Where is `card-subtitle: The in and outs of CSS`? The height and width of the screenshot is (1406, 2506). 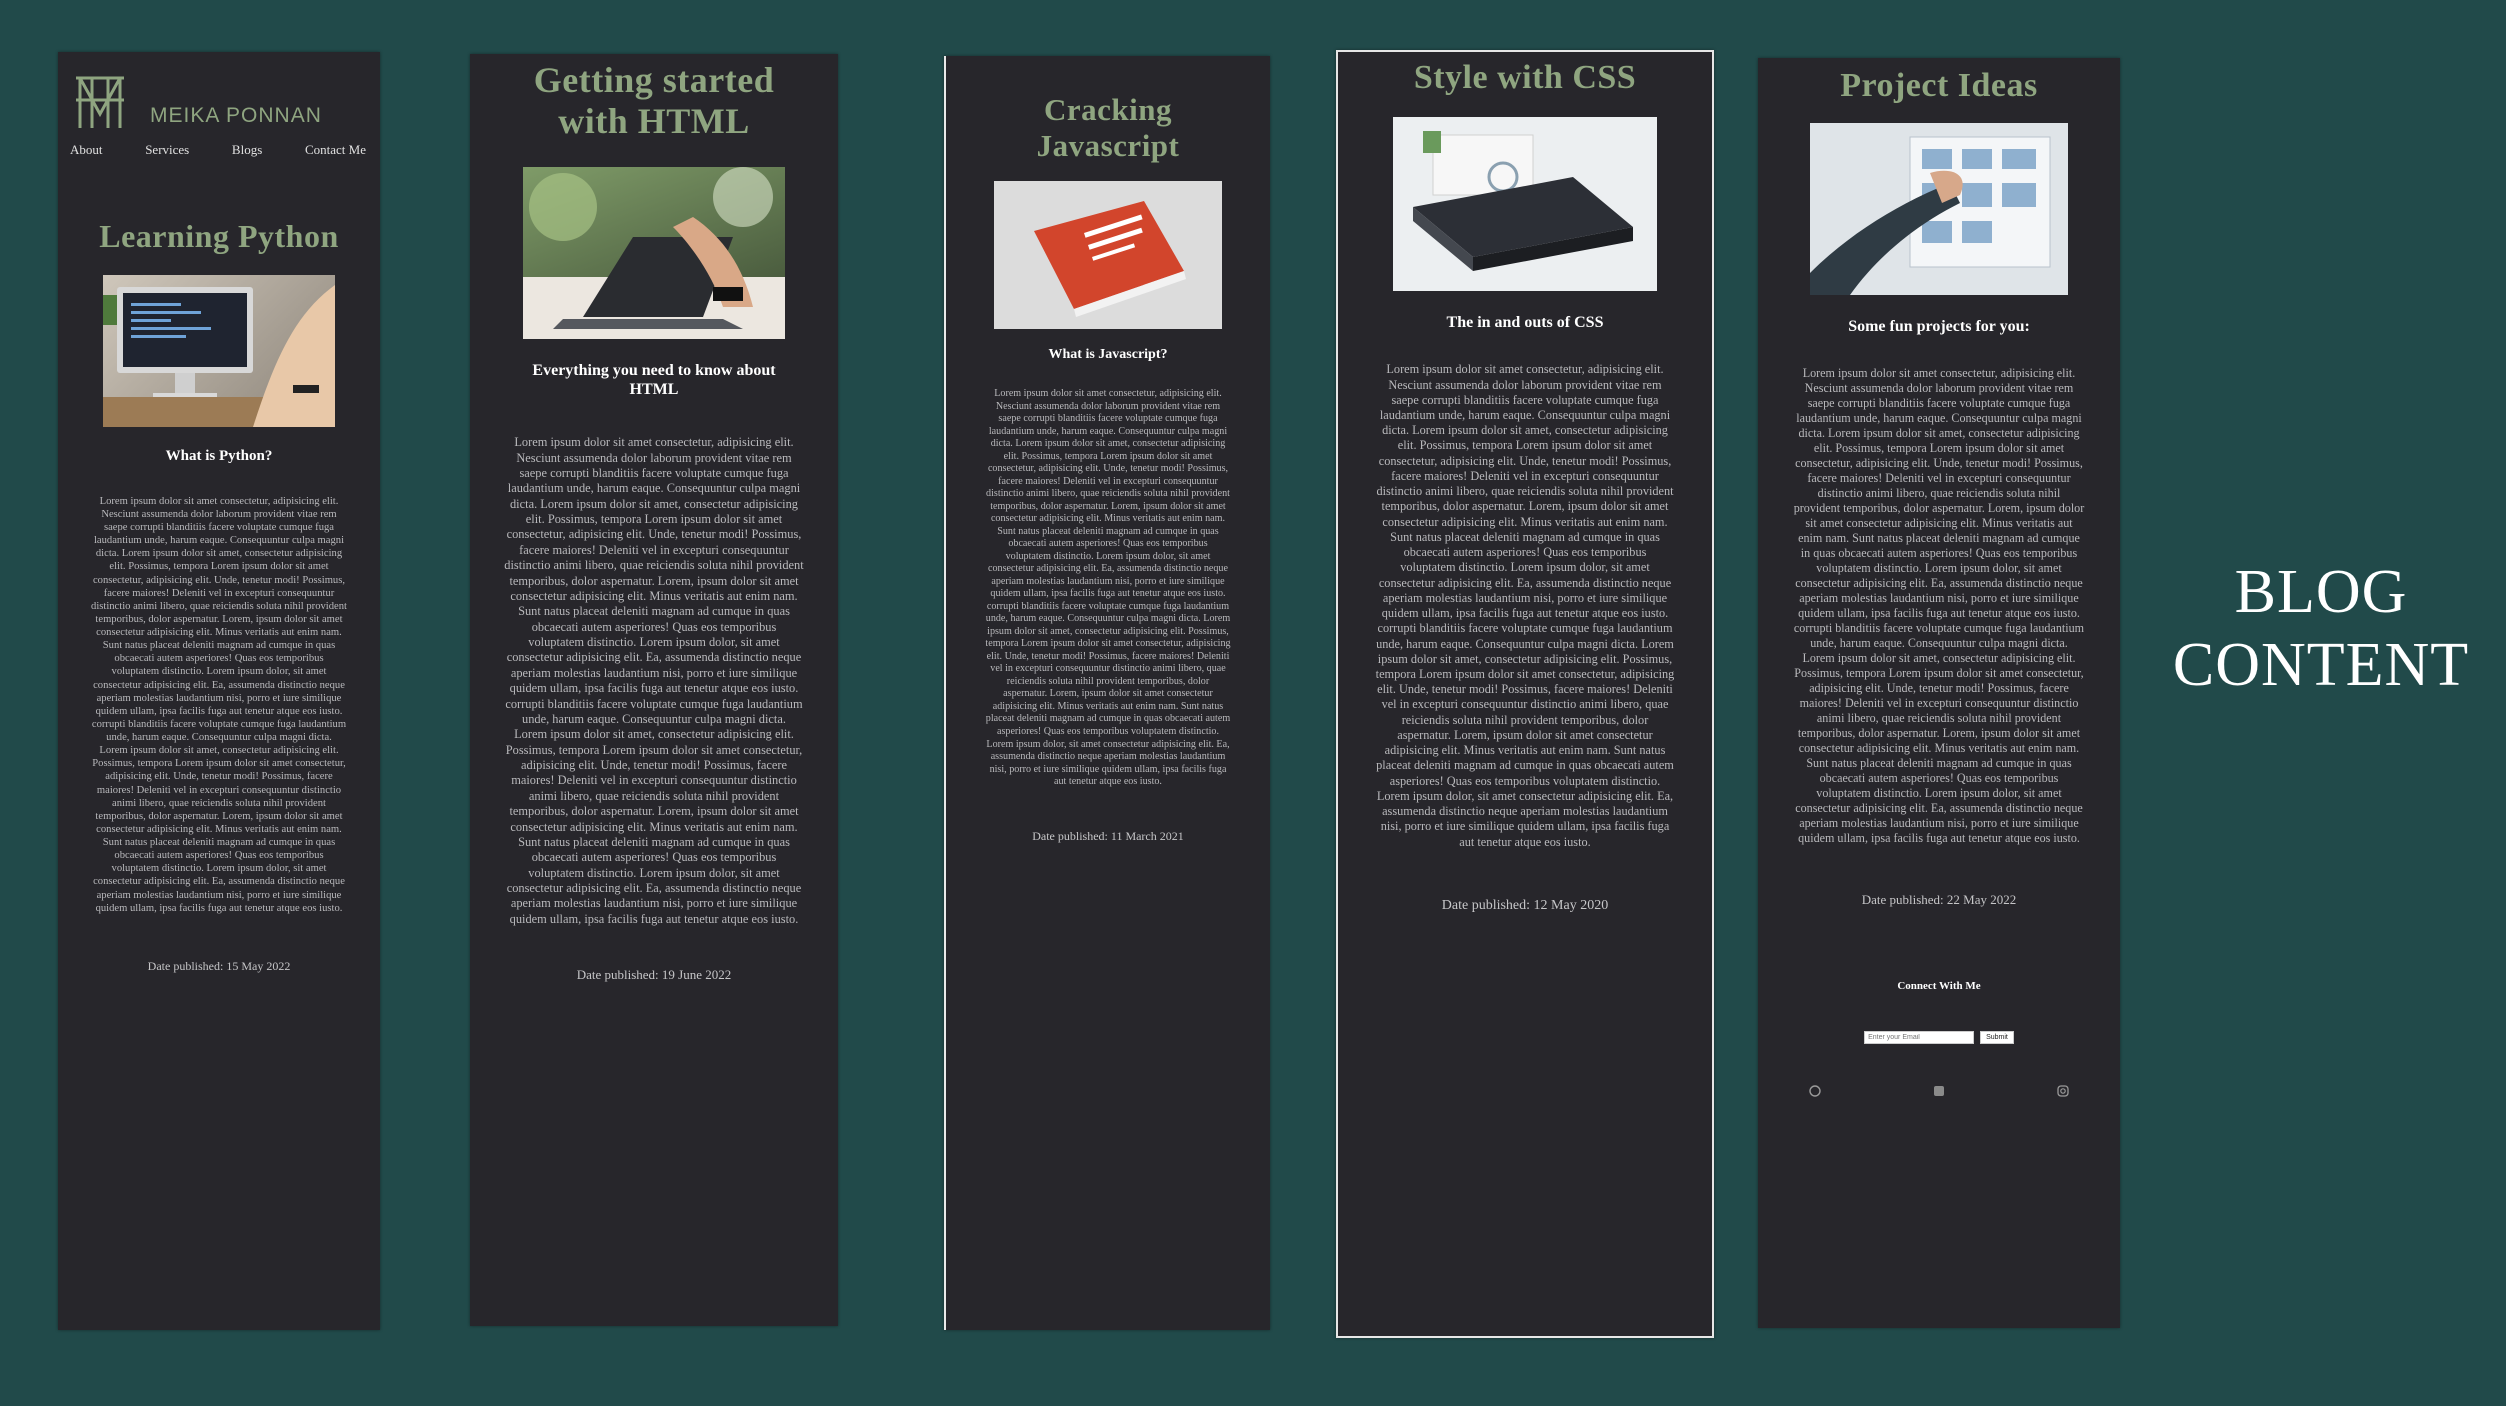 card-subtitle: The in and outs of CSS is located at coordinates (1525, 323).